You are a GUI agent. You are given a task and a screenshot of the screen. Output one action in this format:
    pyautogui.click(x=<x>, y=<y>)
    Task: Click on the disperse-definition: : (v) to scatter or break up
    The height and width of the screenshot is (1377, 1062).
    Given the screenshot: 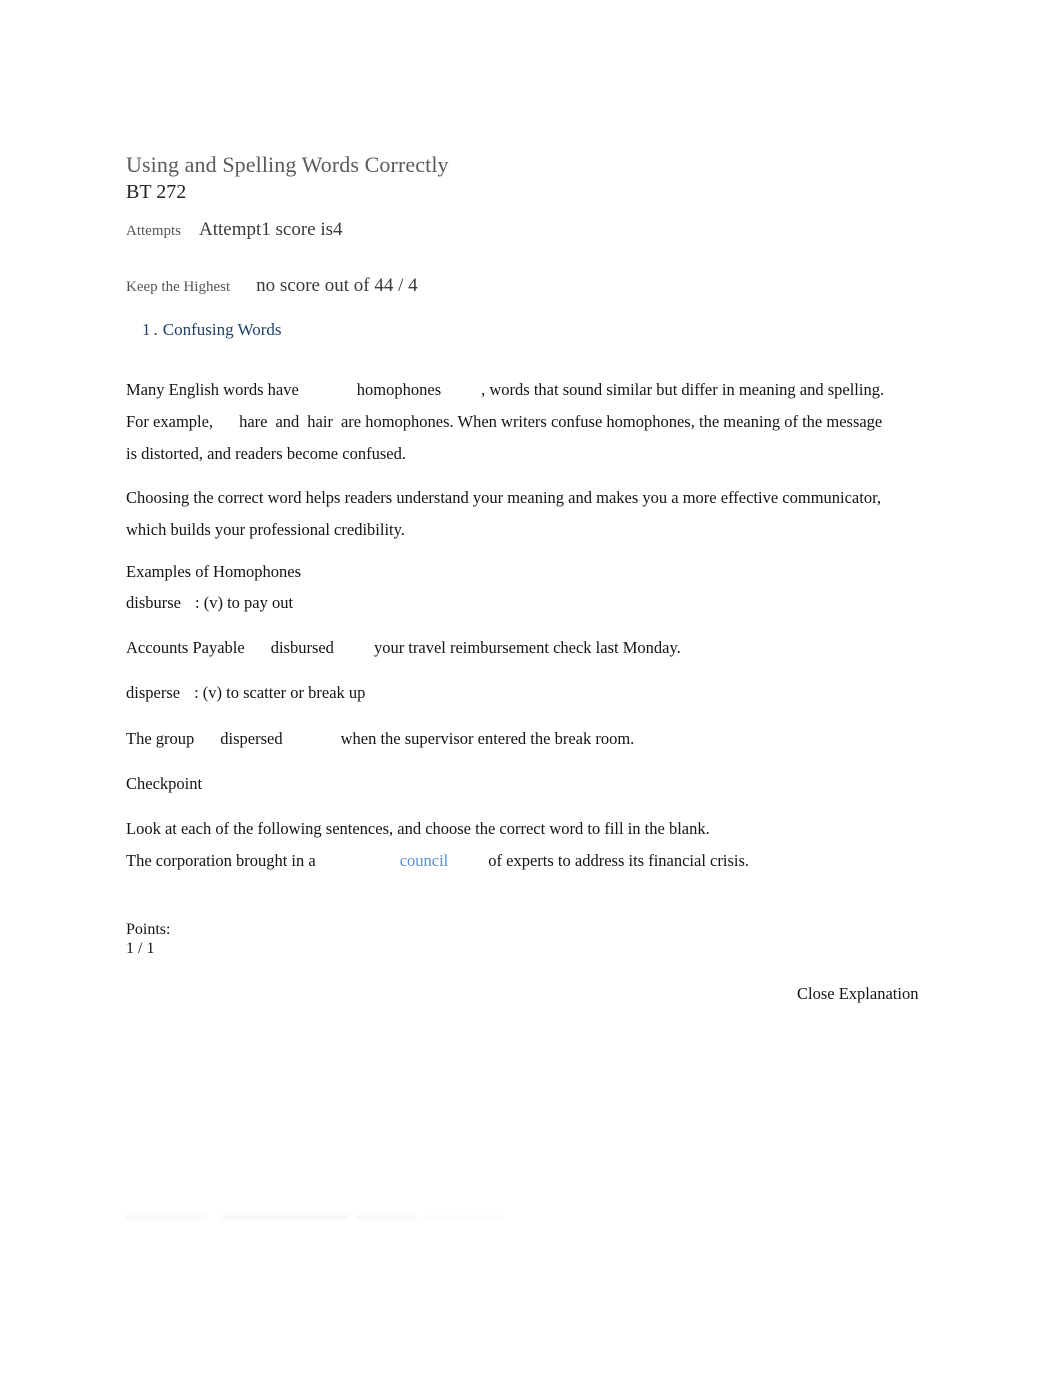 What is the action you would take?
    pyautogui.click(x=280, y=692)
    